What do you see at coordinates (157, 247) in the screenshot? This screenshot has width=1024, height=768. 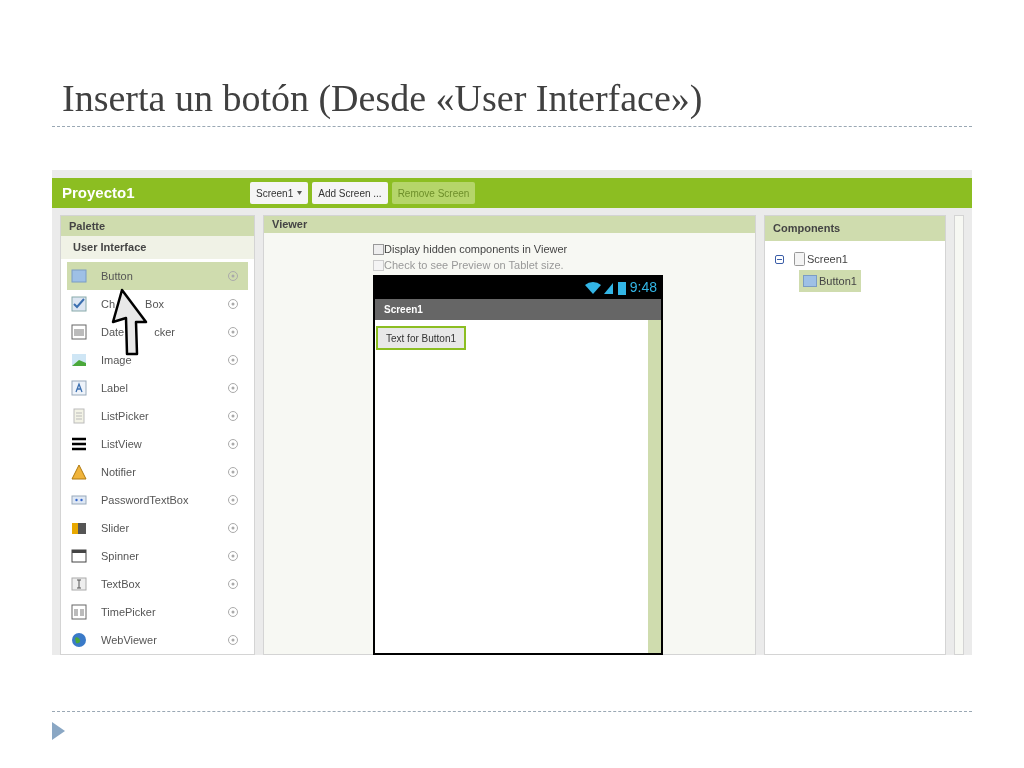 I see `palette-section: User Interface` at bounding box center [157, 247].